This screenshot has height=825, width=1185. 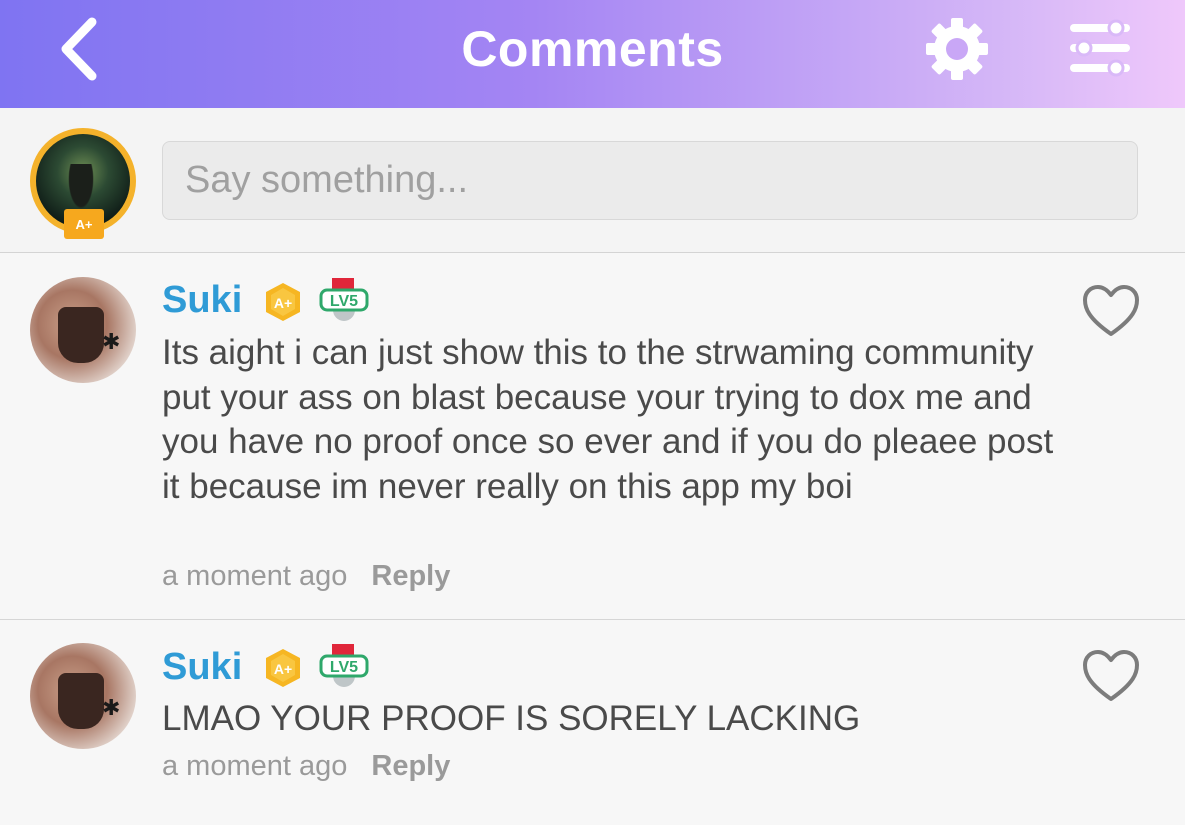 What do you see at coordinates (650, 180) in the screenshot?
I see `comment-input` at bounding box center [650, 180].